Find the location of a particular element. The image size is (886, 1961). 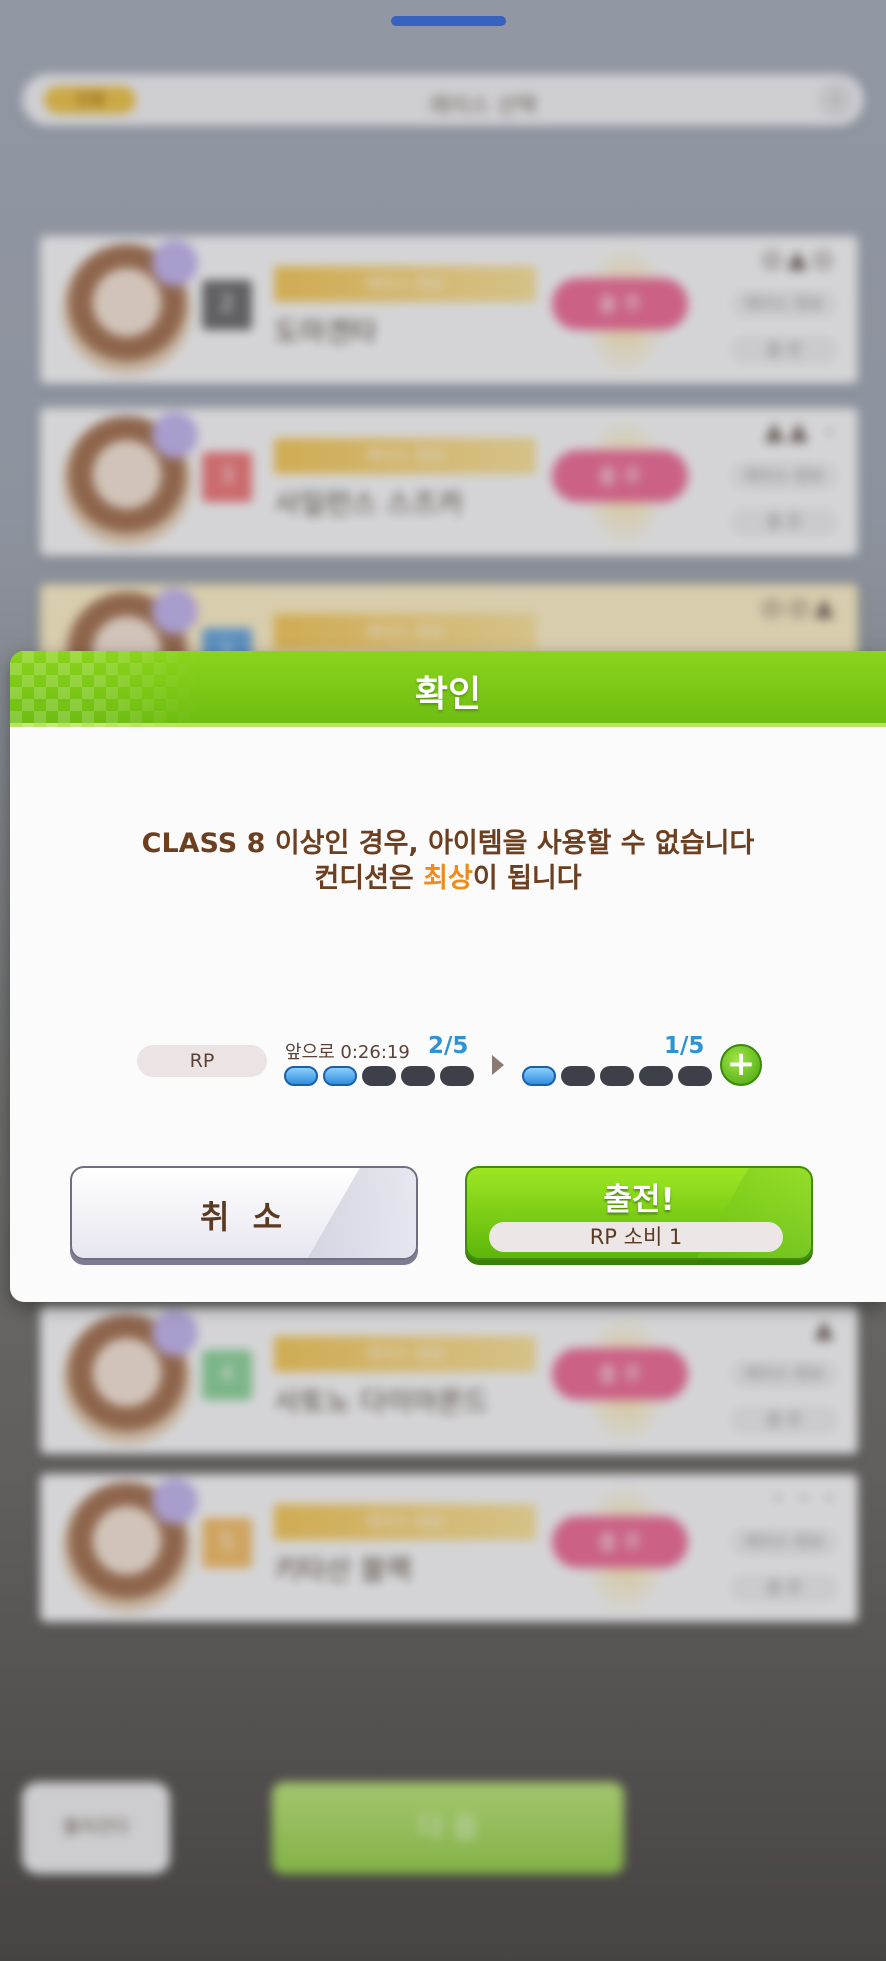

message-highlight: 최상 is located at coordinates (448, 878).